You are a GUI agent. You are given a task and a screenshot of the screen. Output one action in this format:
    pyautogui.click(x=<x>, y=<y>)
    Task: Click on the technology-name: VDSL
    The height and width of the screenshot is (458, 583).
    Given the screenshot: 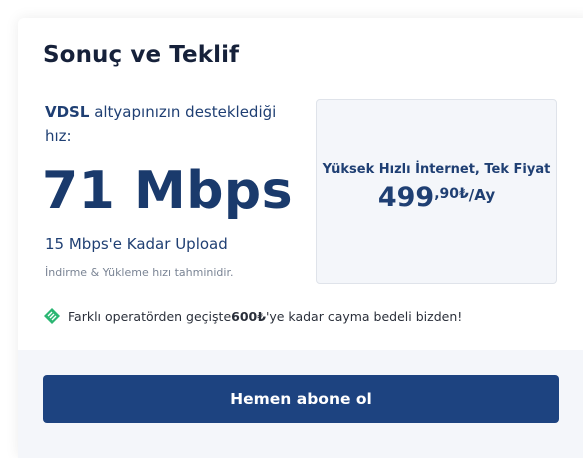 What is the action you would take?
    pyautogui.click(x=67, y=112)
    